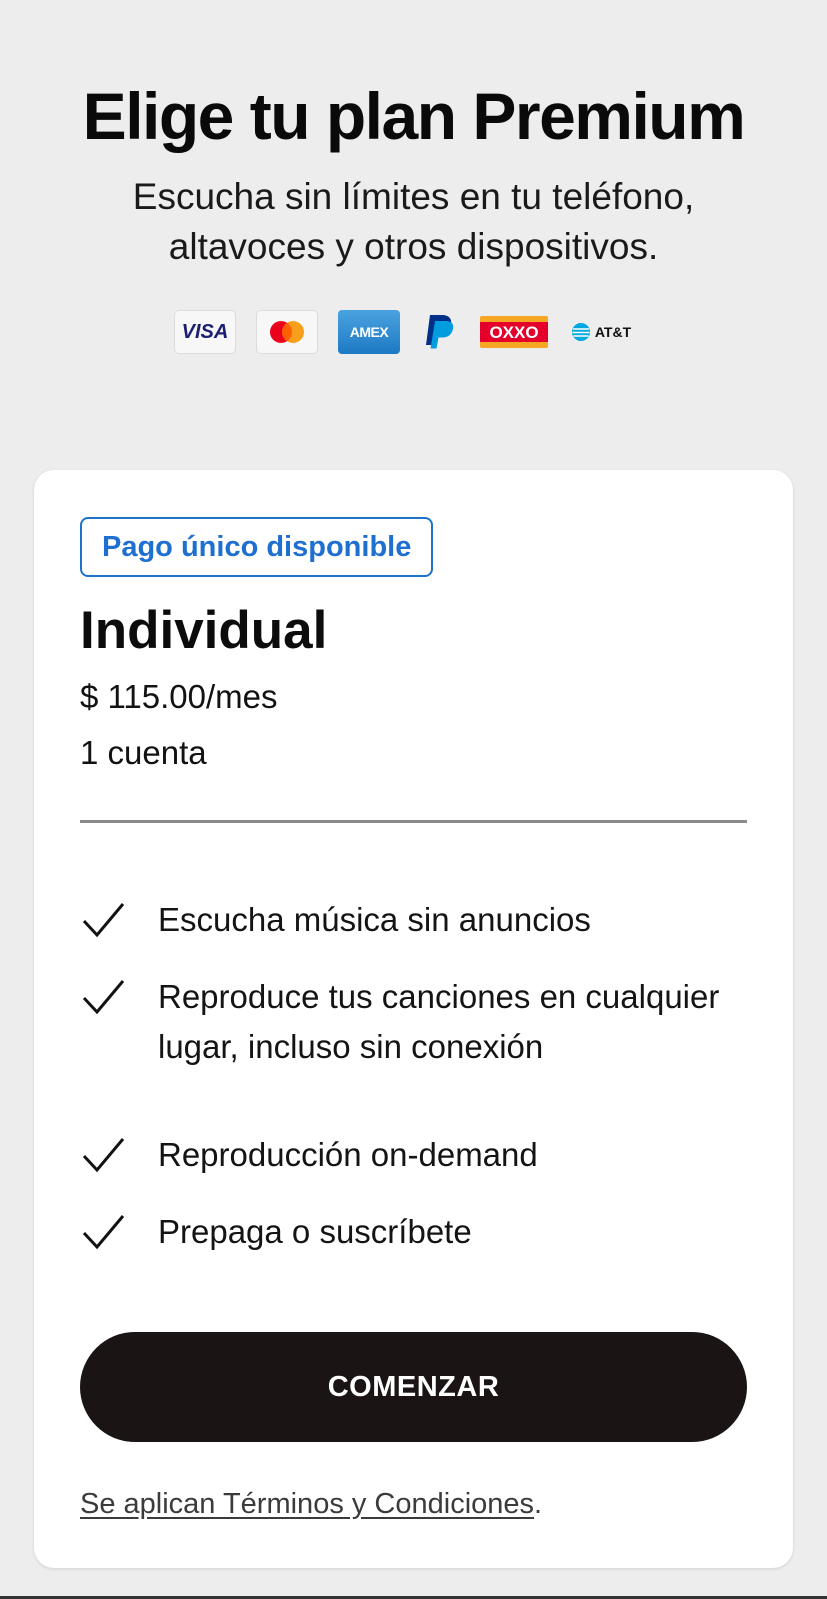  Describe the element at coordinates (143, 752) in the screenshot. I see `plan-accounts: 1 cuenta` at that location.